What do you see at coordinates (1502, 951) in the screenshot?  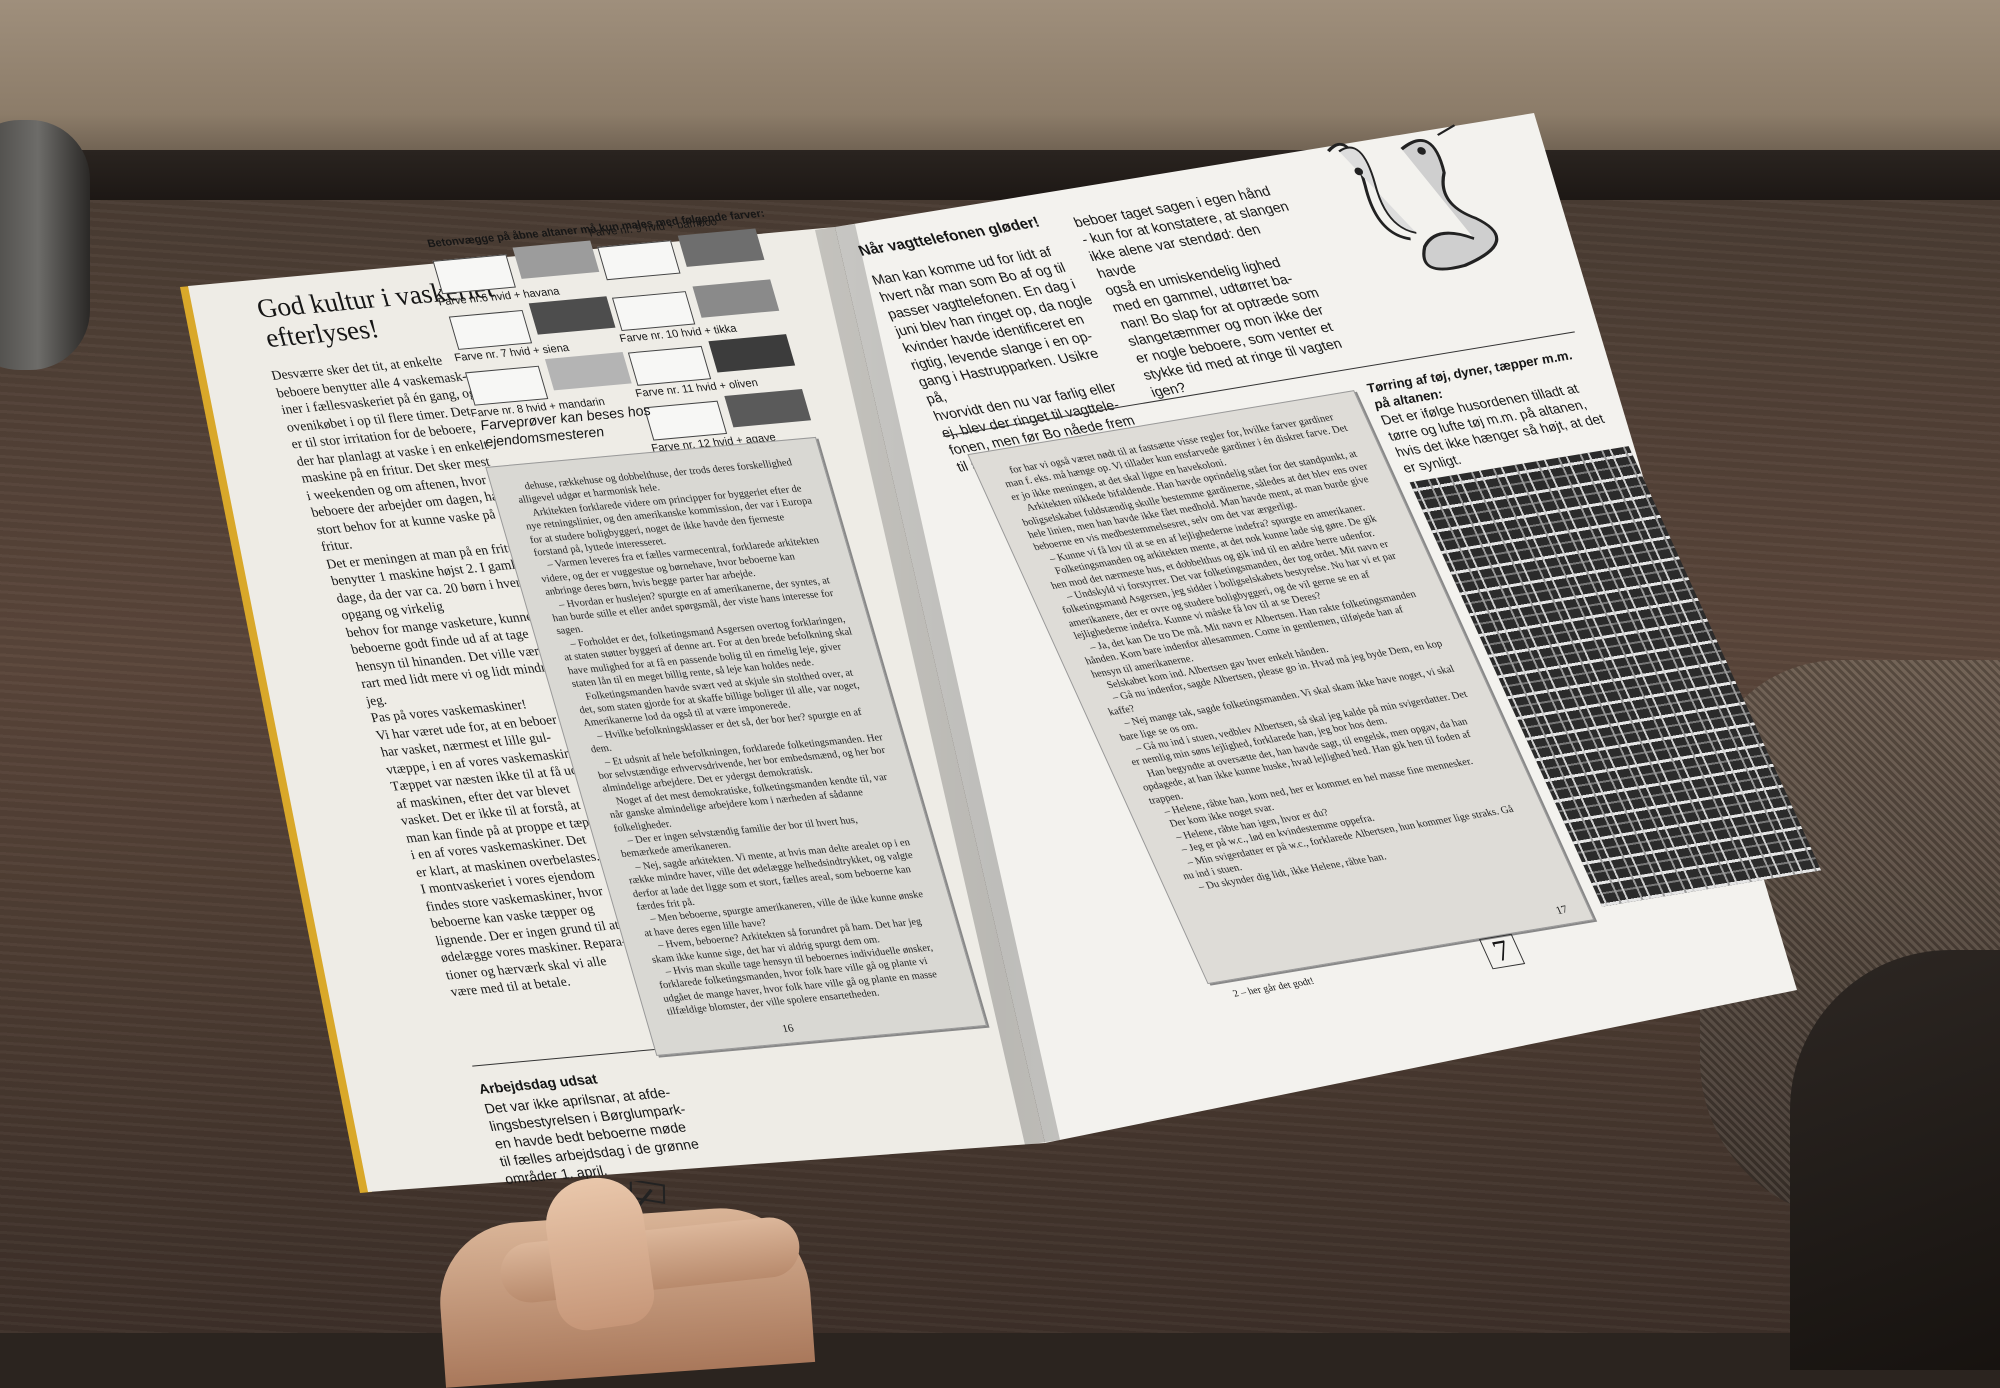 I see `right-page-number: 7` at bounding box center [1502, 951].